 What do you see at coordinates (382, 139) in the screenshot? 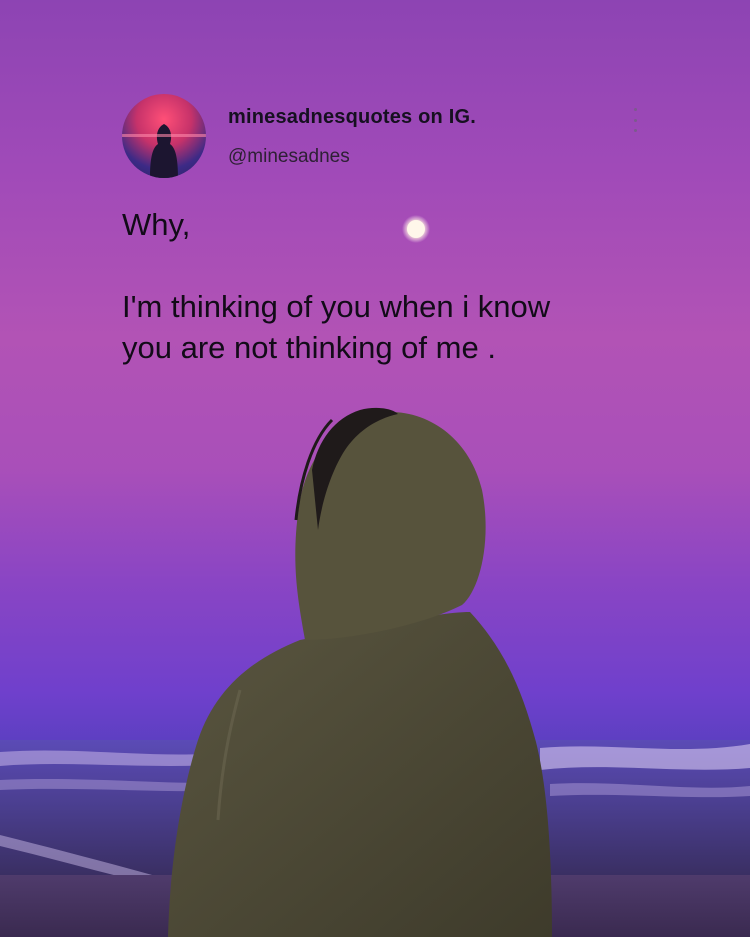
I see `post-header: minesadnesquotes on IG. @minesadnes` at bounding box center [382, 139].